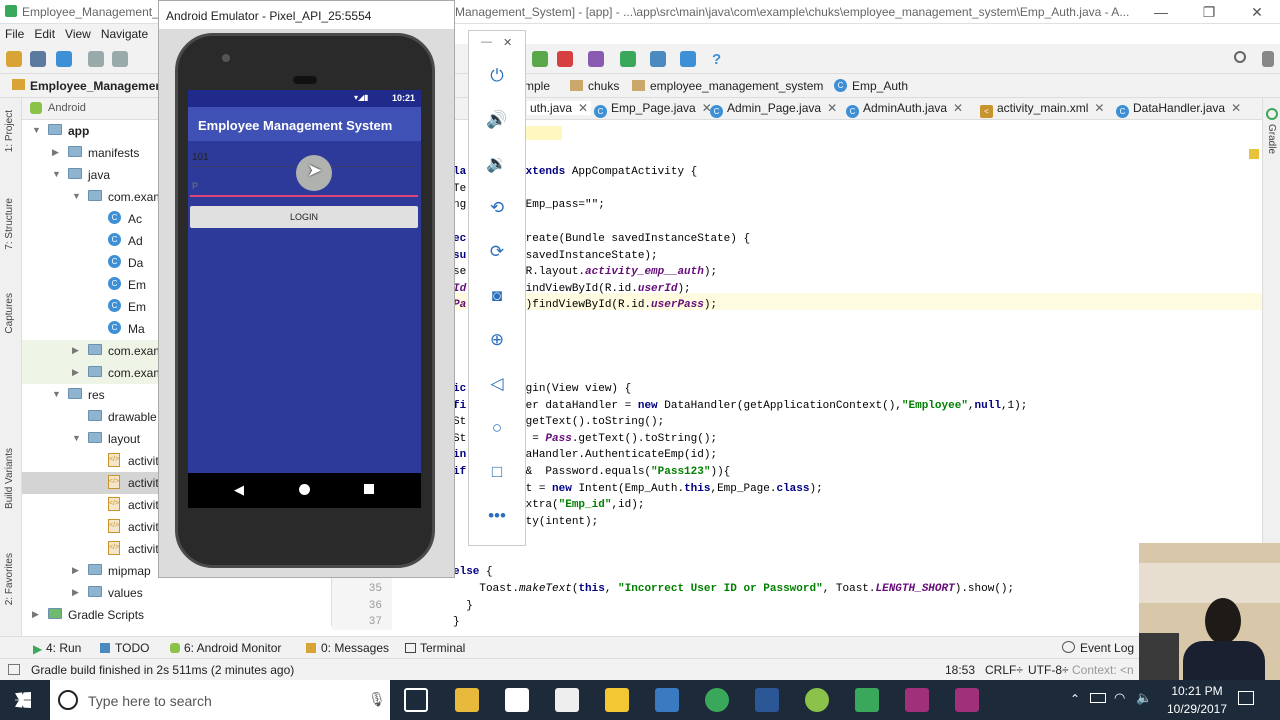 This screenshot has height=720, width=1280. What do you see at coordinates (688, 59) in the screenshot?
I see `download-icon` at bounding box center [688, 59].